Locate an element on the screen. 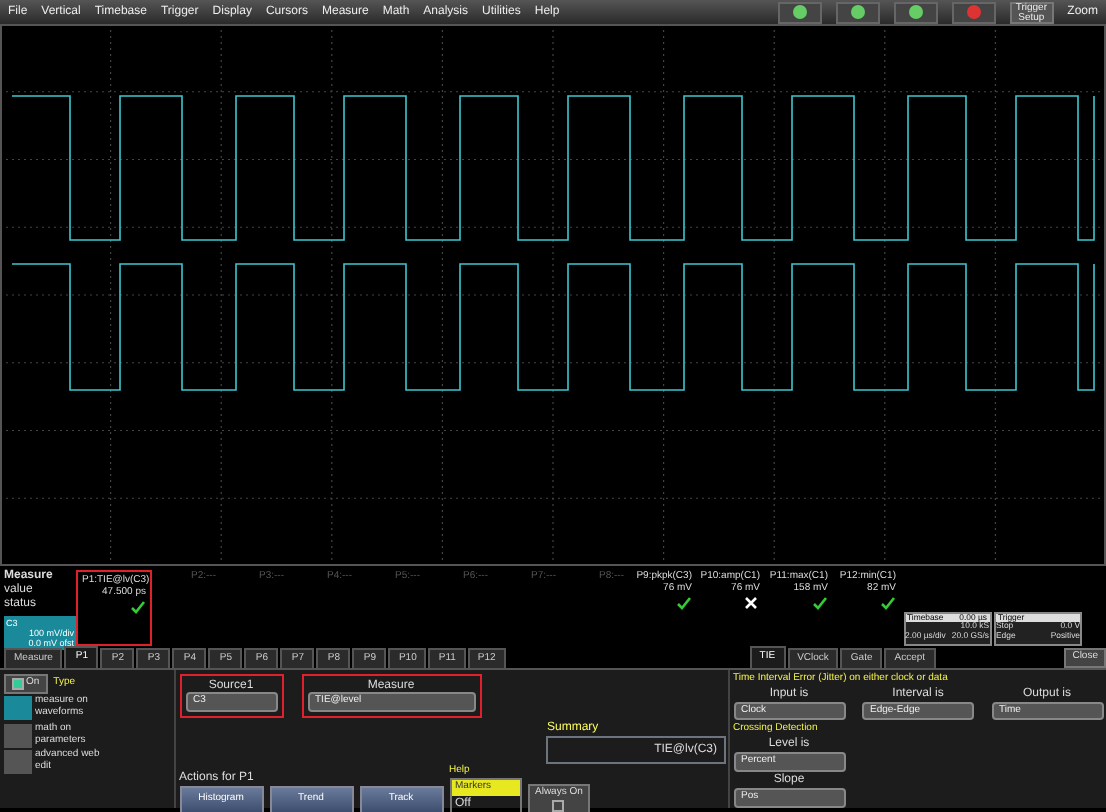 This screenshot has height=812, width=1106. hand-cursor-button is located at coordinates (799, 12).